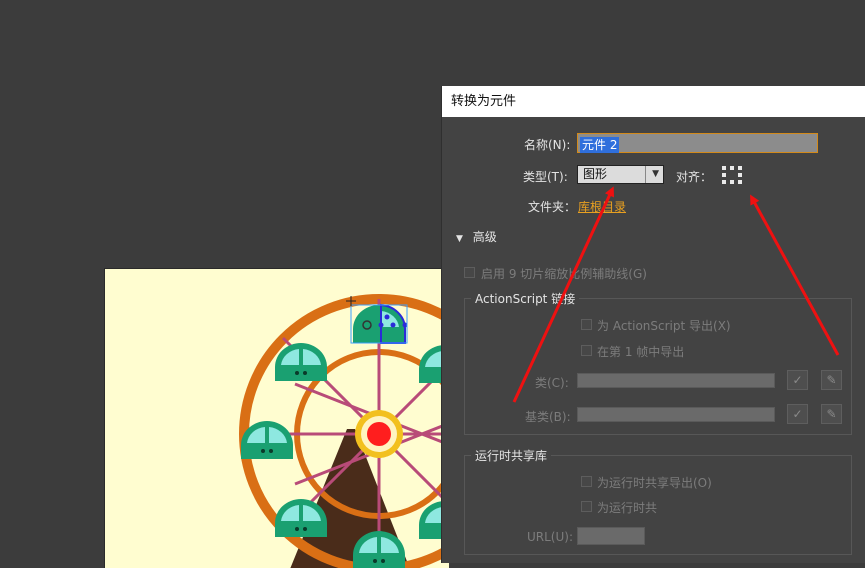 The width and height of the screenshot is (865, 568). I want to click on import-for-runtime-label: 为运行时共, so click(627, 508).